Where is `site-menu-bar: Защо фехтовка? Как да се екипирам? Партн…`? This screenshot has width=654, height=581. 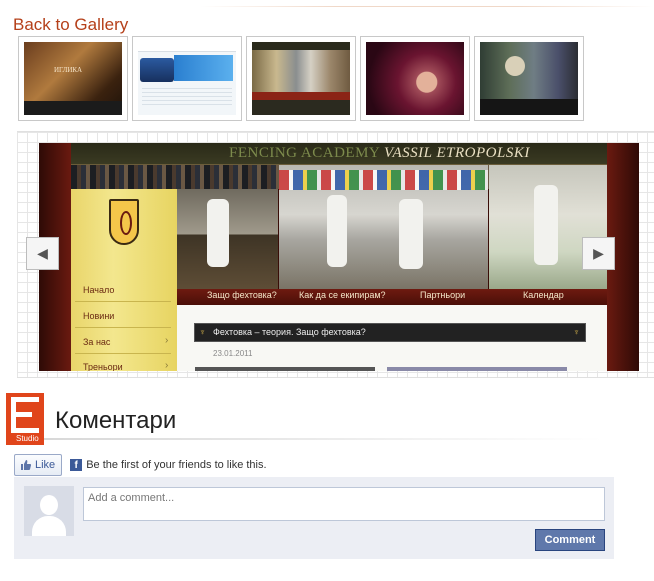 site-menu-bar: Защо фехтовка? Как да се екипирам? Партн… is located at coordinates (392, 297).